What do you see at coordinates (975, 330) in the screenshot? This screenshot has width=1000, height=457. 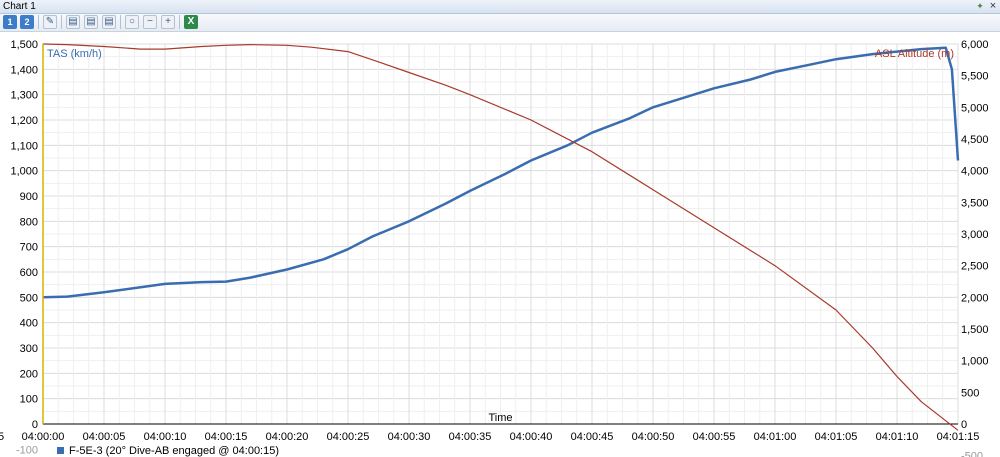 I see `right-tick-label: 1,500` at bounding box center [975, 330].